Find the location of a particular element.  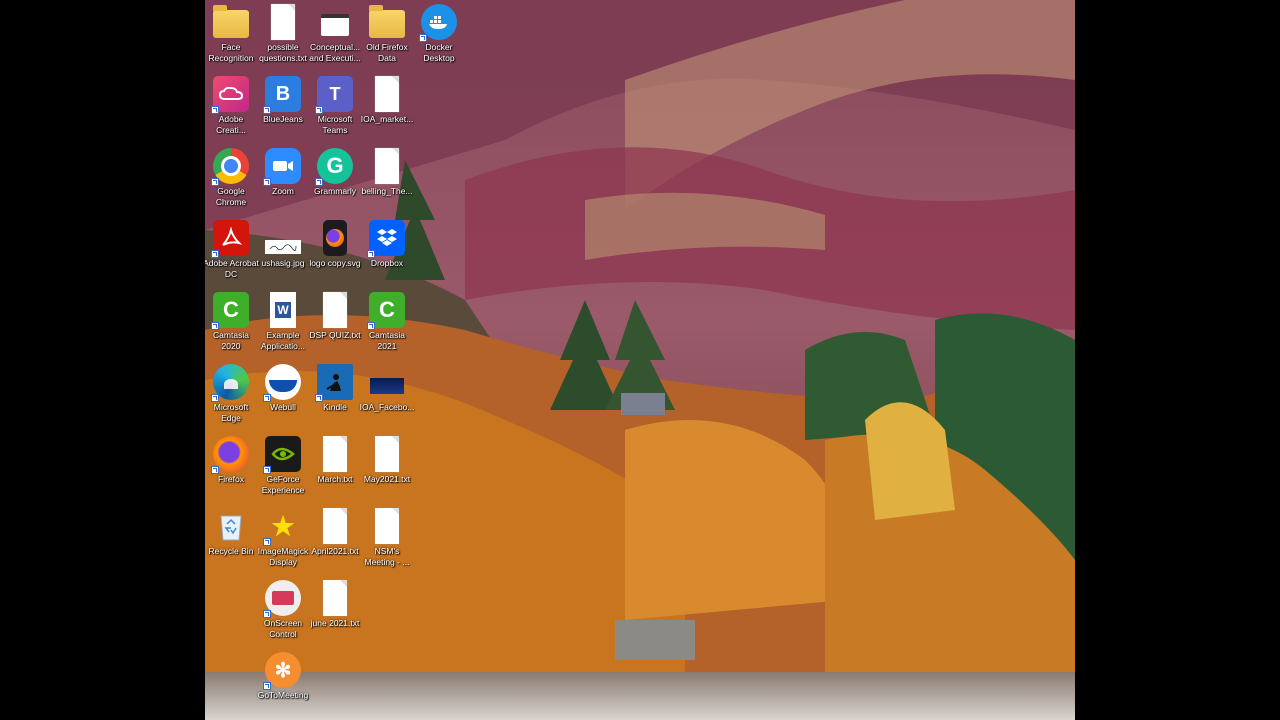

desktop-icon-possible-questions: possible questions.txt is located at coordinates (283, 37).